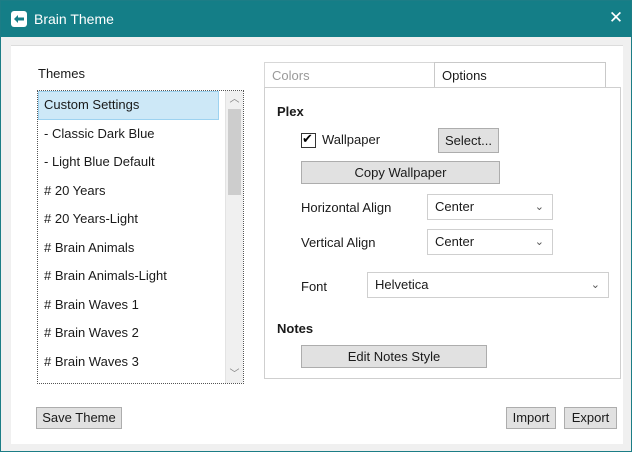  What do you see at coordinates (488, 285) in the screenshot?
I see `font-select: Helvetica ⌄` at bounding box center [488, 285].